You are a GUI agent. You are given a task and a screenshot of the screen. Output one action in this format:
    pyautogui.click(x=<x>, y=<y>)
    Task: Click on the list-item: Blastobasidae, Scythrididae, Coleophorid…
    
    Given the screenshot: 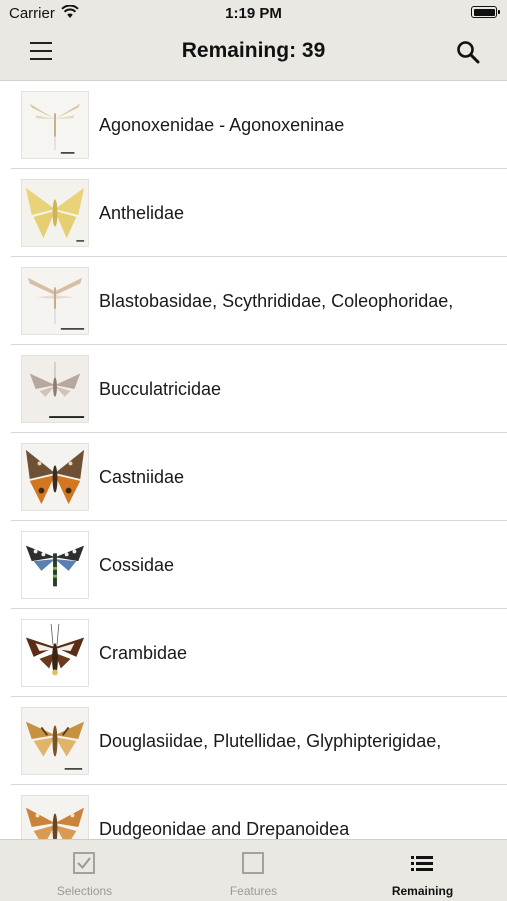 What is the action you would take?
    pyautogui.click(x=259, y=301)
    